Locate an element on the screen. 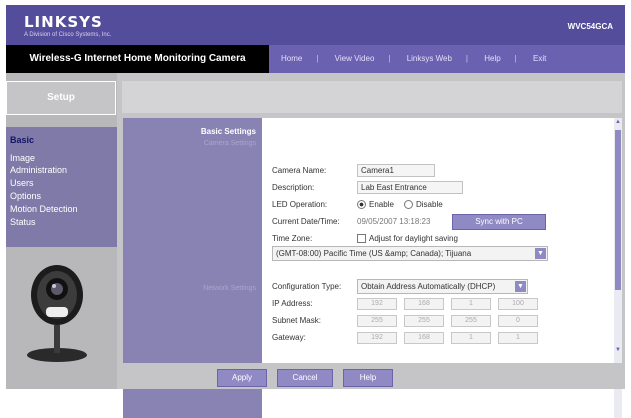 This screenshot has width=631, height=418. datetime-label: Current Date/Time: is located at coordinates (306, 221).